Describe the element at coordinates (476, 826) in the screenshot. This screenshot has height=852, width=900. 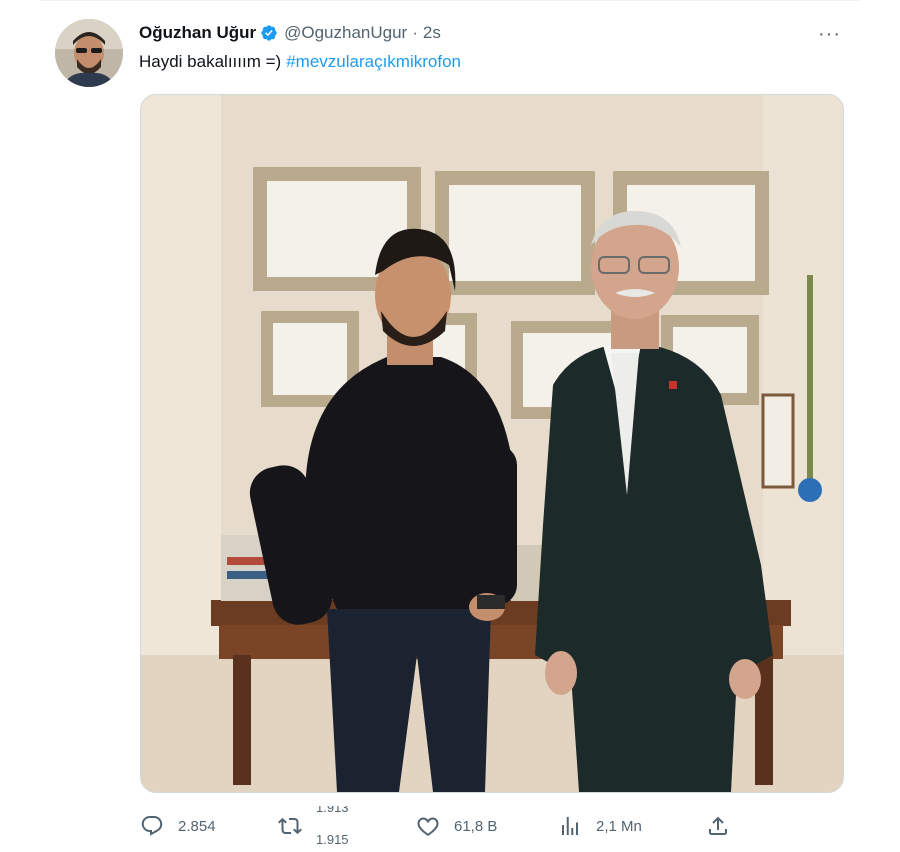
I see `like-count: 61,8 B` at that location.